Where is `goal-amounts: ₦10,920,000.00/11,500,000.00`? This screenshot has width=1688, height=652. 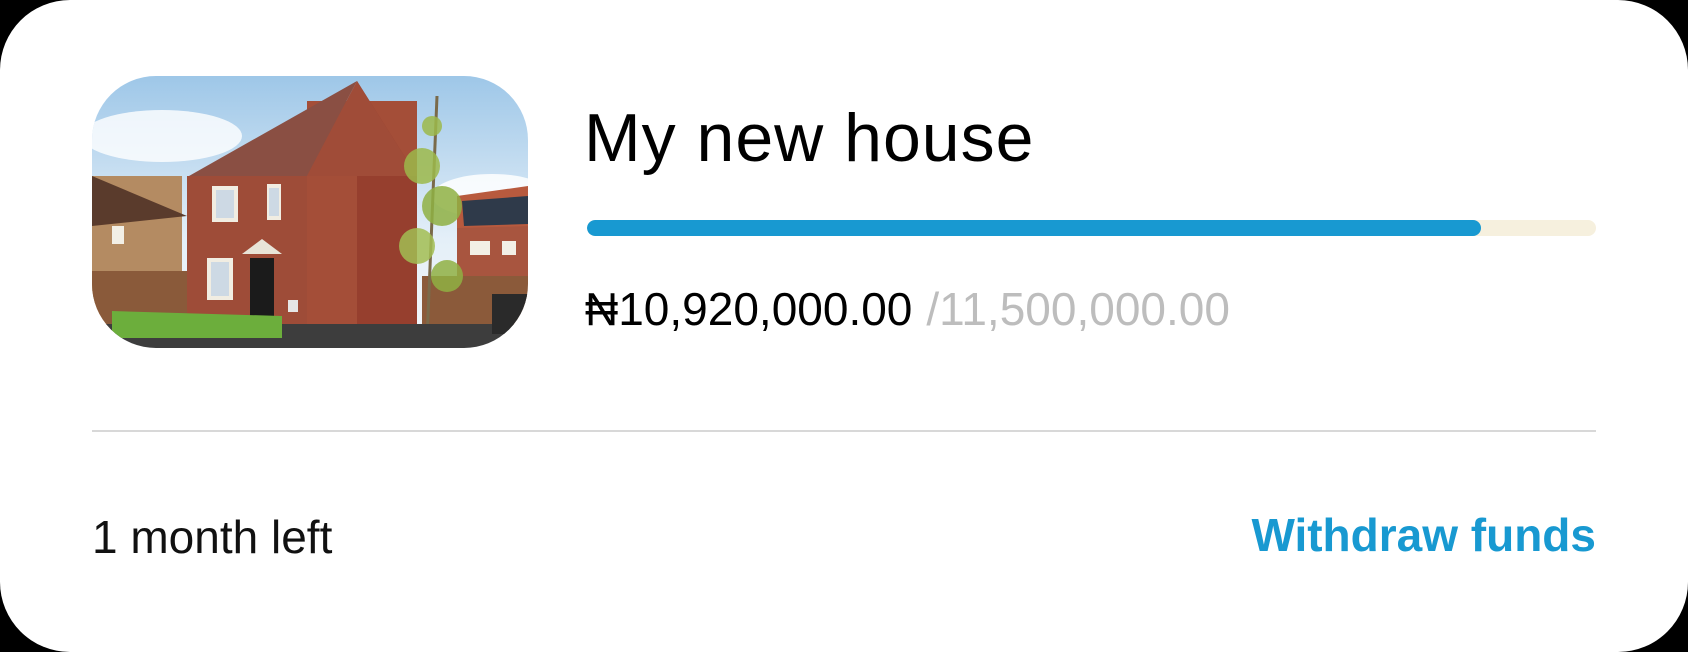
goal-amounts: ₦10,920,000.00/11,500,000.00 is located at coordinates (907, 309).